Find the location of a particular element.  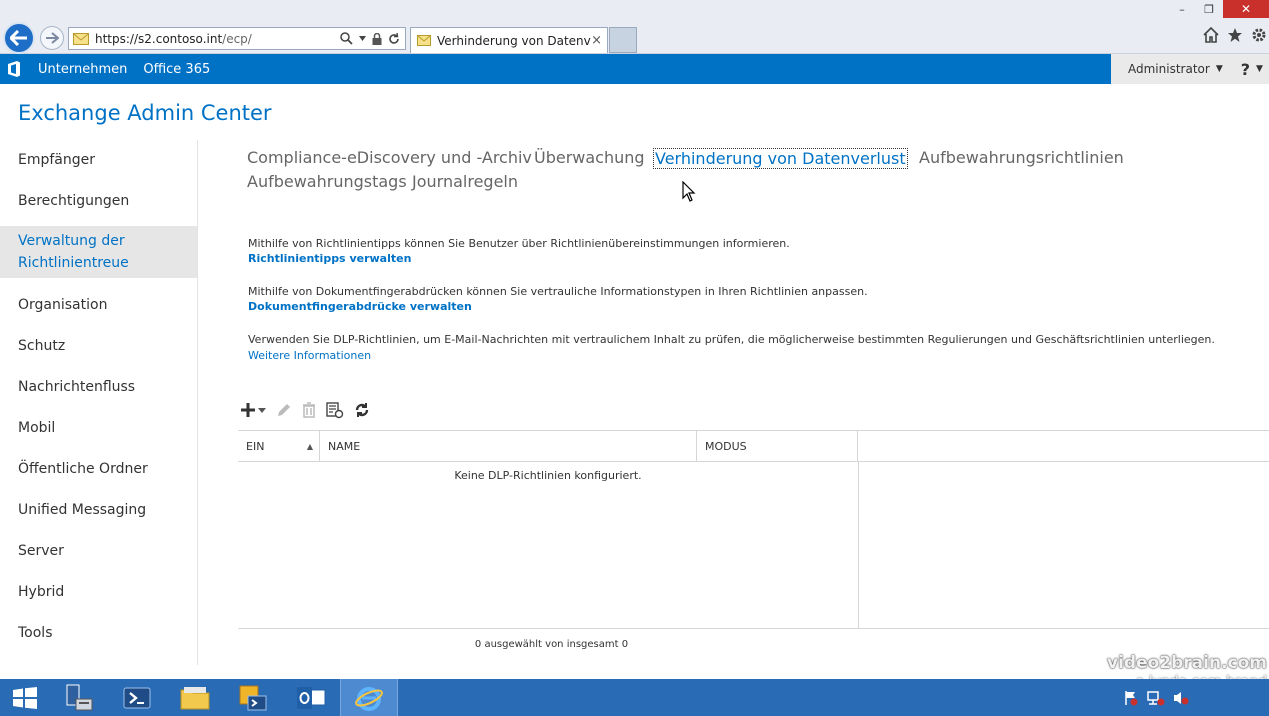

action-center-icon is located at coordinates (1131, 698).